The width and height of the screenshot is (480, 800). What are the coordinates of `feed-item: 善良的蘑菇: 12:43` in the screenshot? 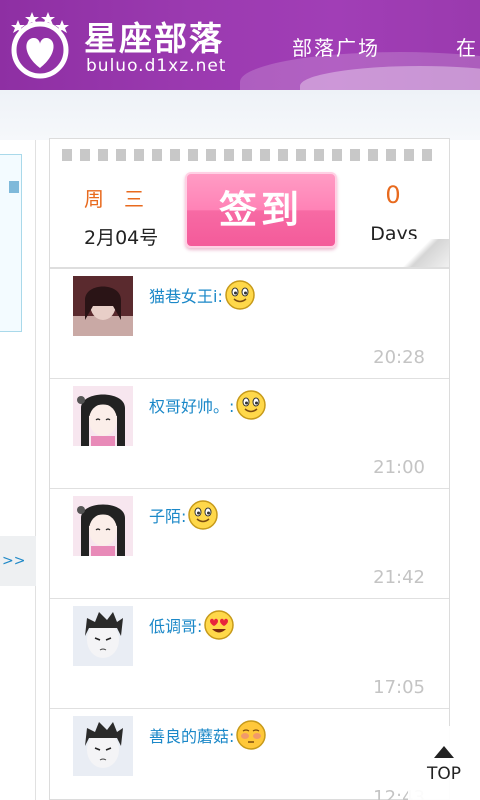 It's located at (249, 754).